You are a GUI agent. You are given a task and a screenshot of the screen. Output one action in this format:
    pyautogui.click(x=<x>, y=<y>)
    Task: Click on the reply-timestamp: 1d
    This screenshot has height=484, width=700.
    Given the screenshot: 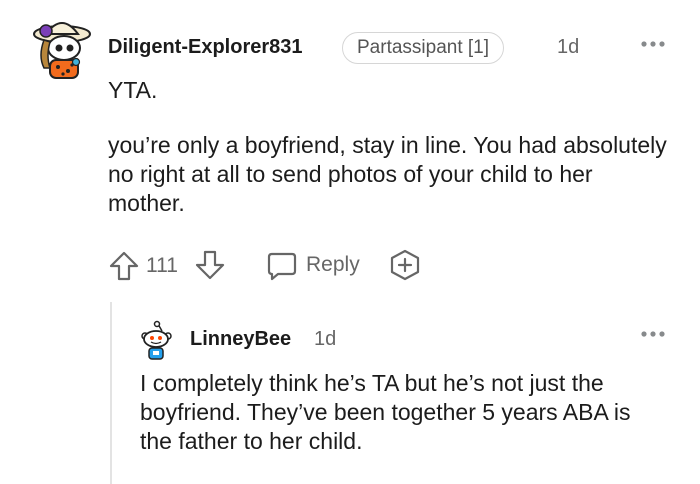 What is the action you would take?
    pyautogui.click(x=325, y=339)
    